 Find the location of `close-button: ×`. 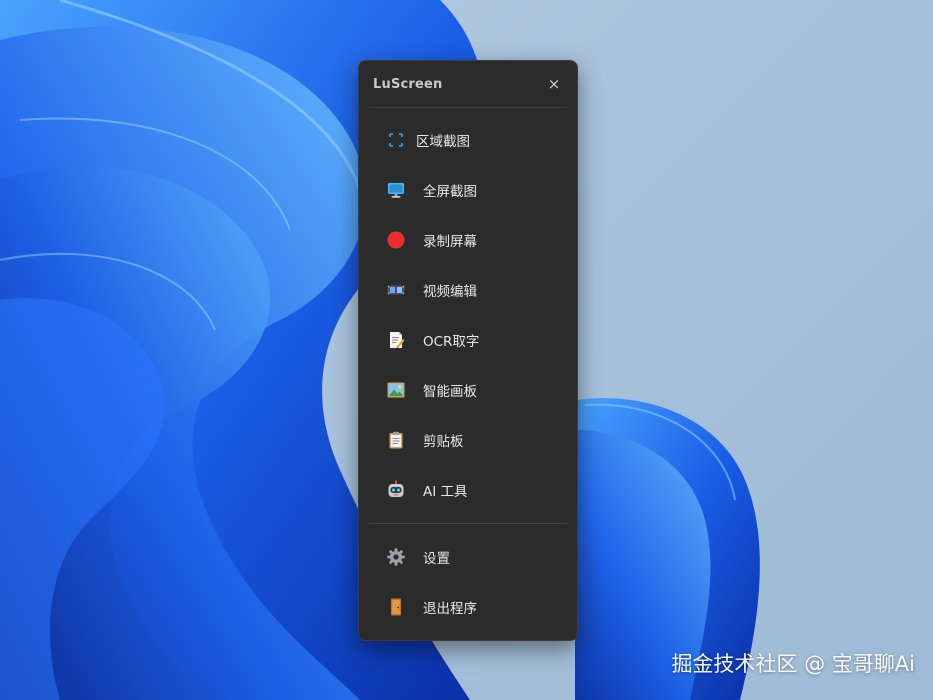

close-button: × is located at coordinates (554, 84).